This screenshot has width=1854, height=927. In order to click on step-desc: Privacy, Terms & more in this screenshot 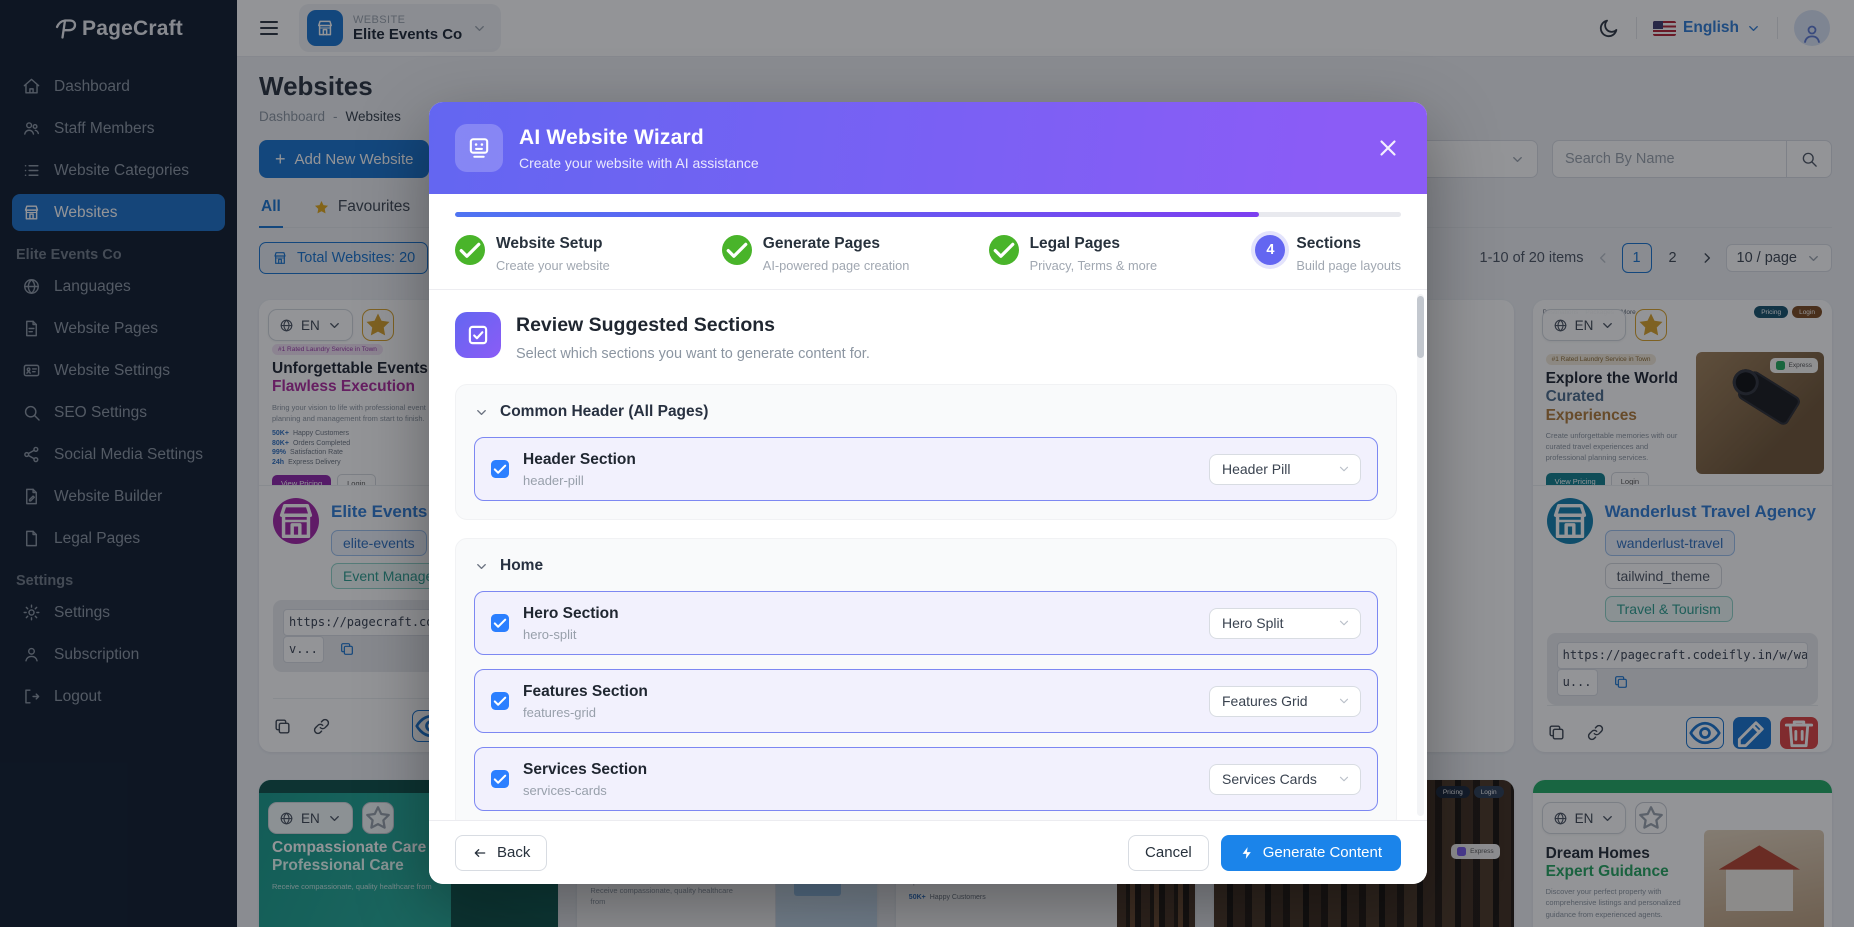, I will do `click(1093, 265)`.